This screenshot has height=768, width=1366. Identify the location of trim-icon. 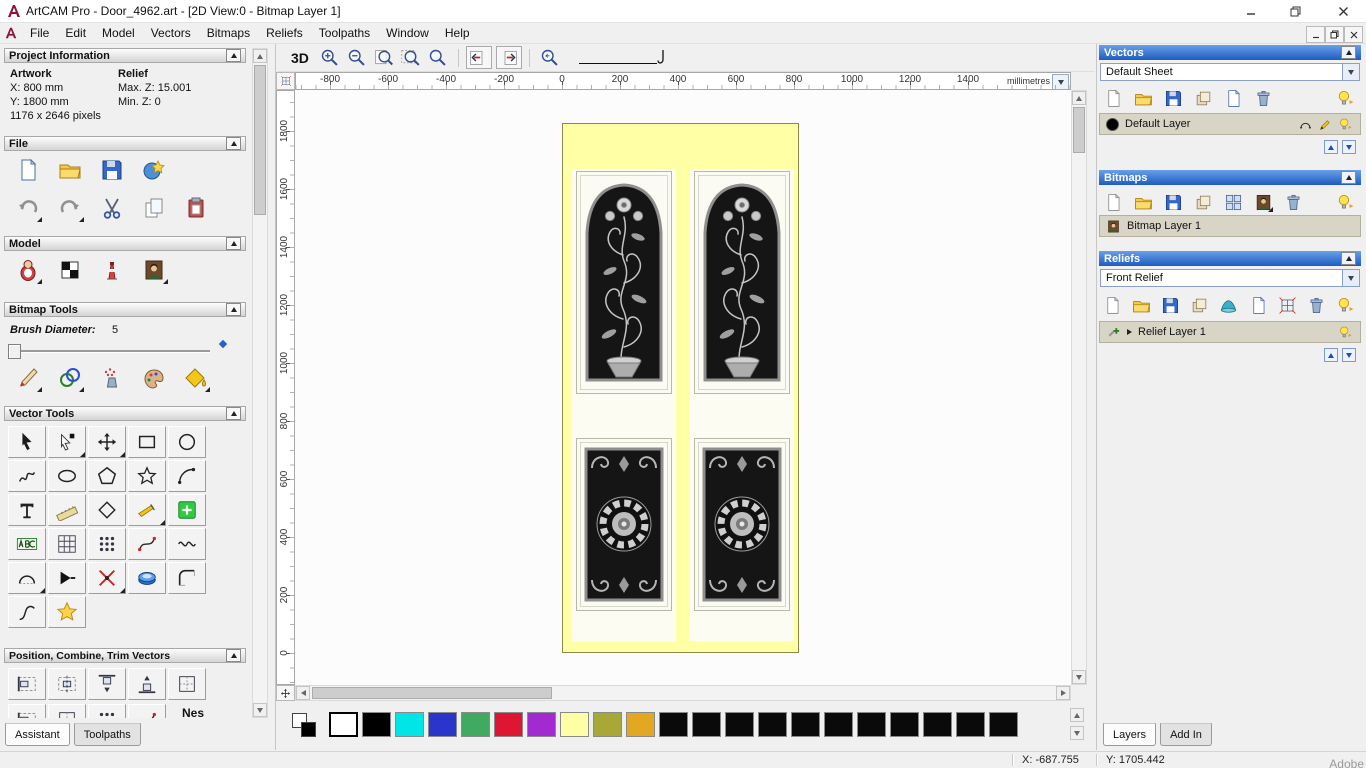
(107, 578).